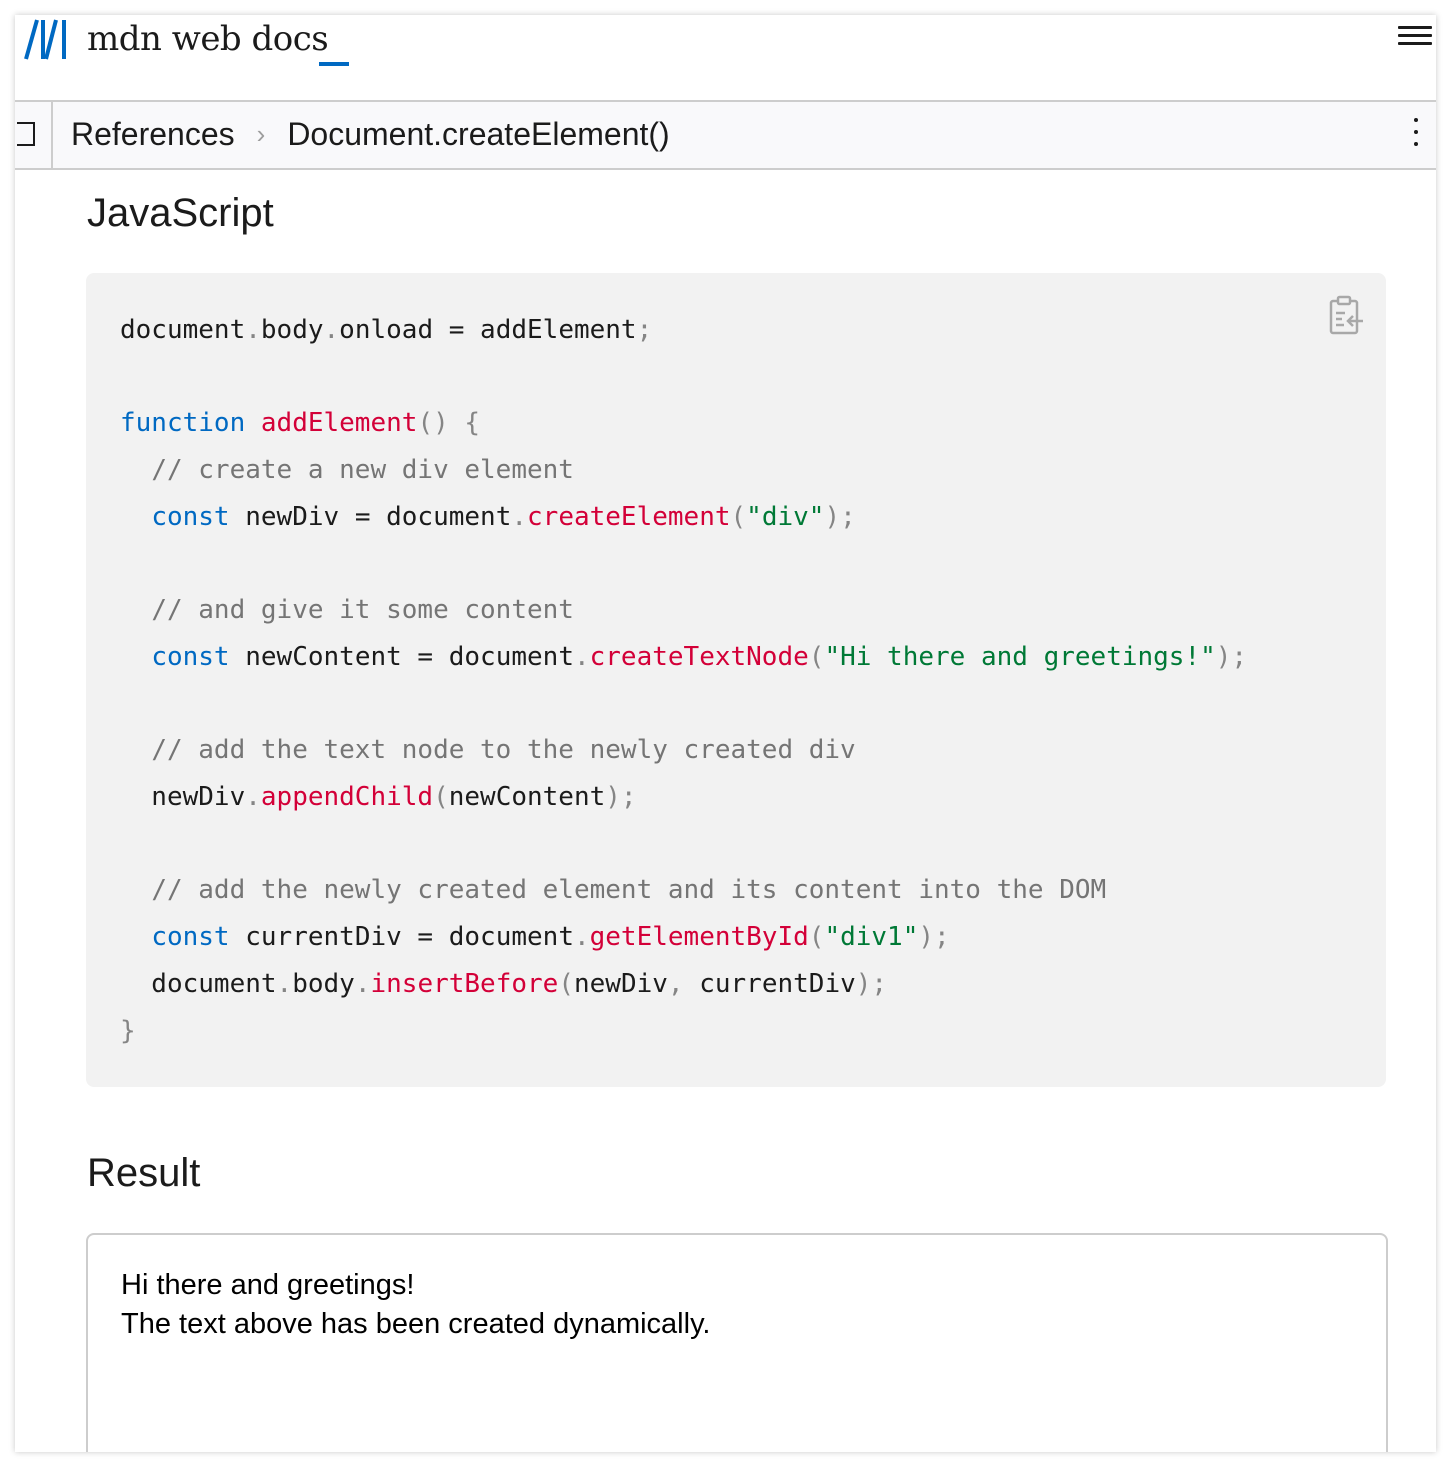  I want to click on result-line-1: Hi there and greetings!, so click(268, 1285).